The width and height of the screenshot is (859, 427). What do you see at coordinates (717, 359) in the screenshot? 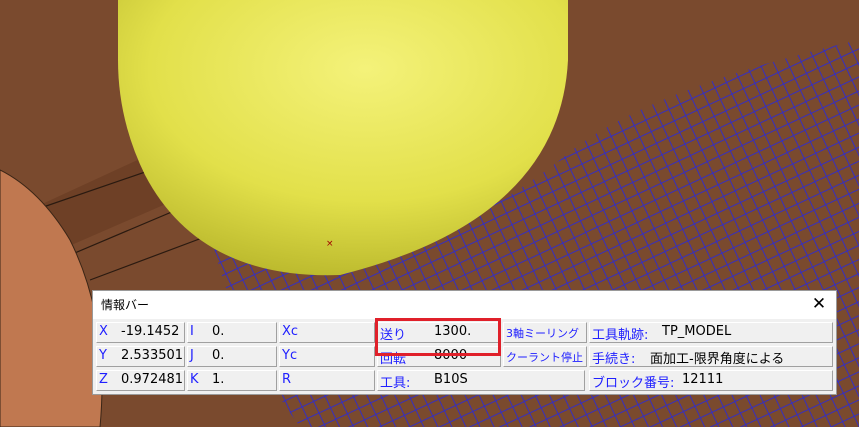
I see `procedure-value: 面加工-限界角度による` at bounding box center [717, 359].